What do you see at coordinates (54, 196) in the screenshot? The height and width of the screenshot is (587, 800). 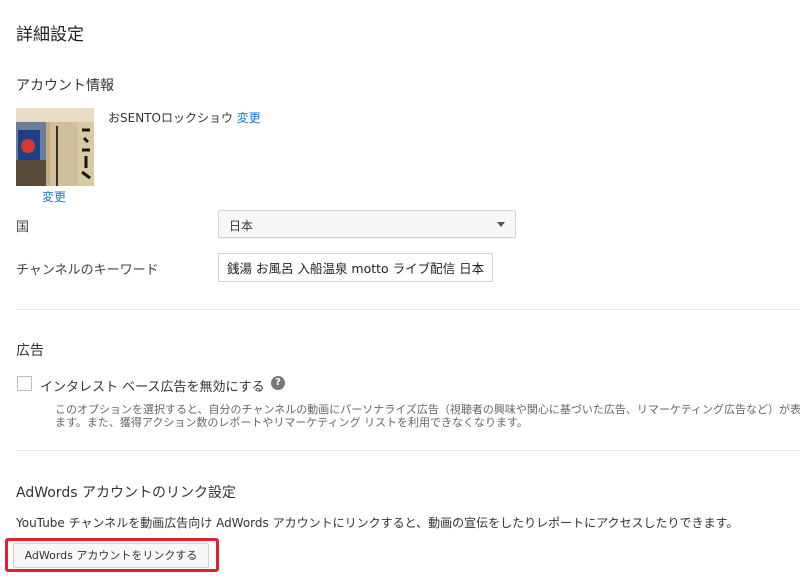 I see `change-avatar-link: 変更` at bounding box center [54, 196].